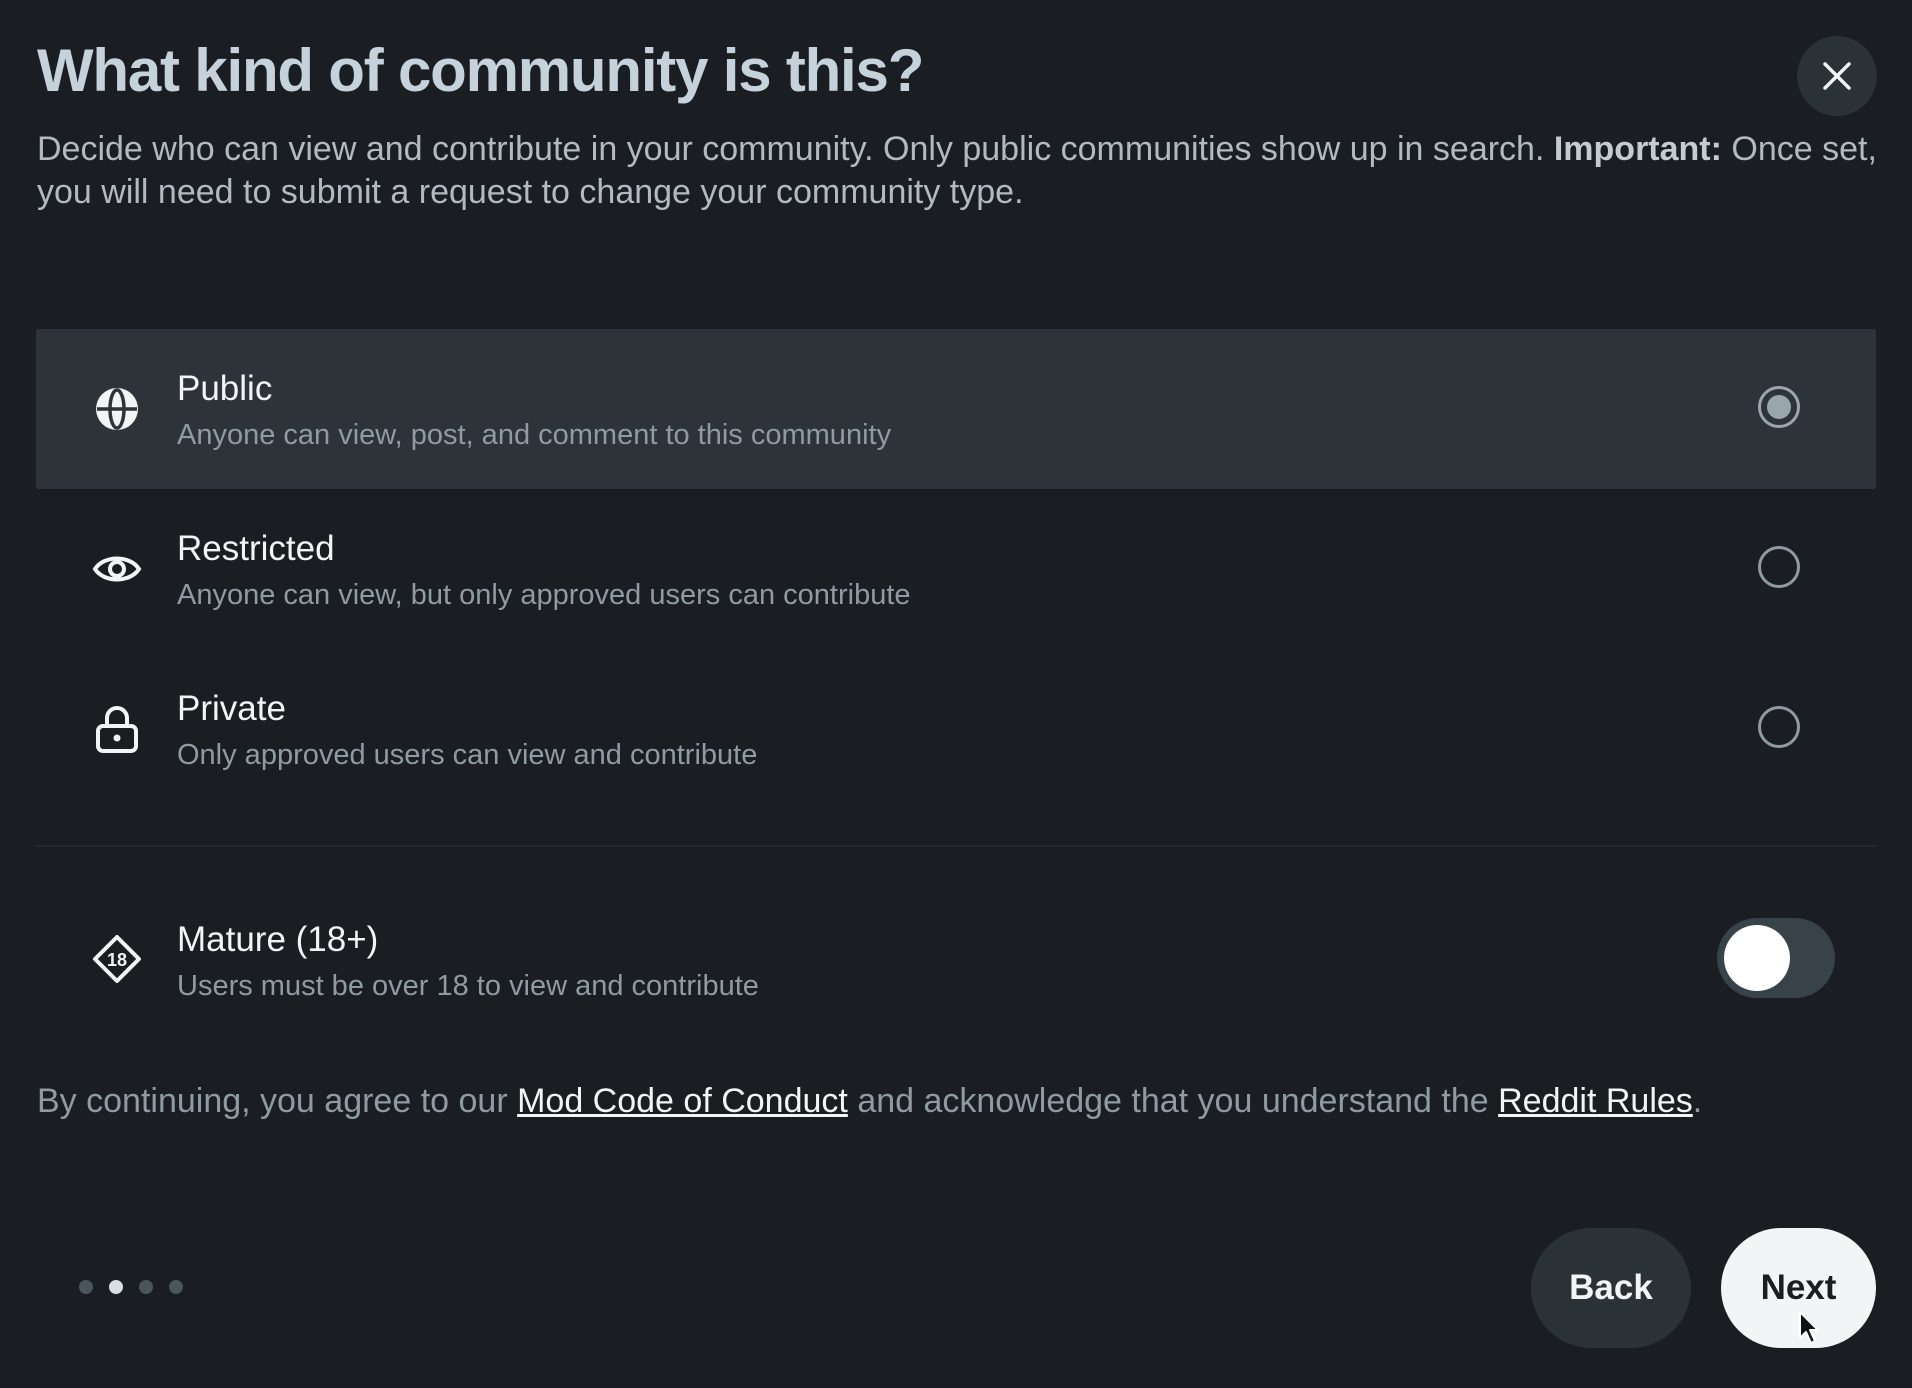 The image size is (1912, 1388). I want to click on back-button: Back, so click(1611, 1288).